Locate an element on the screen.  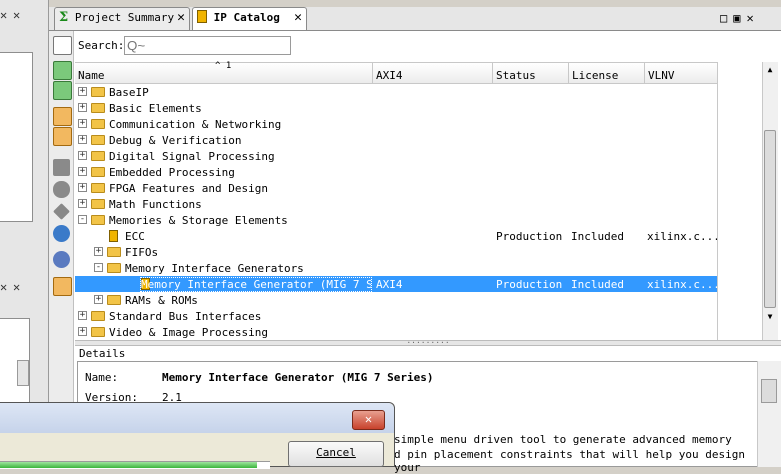
group-by-category-icon is located at coordinates (62, 116).